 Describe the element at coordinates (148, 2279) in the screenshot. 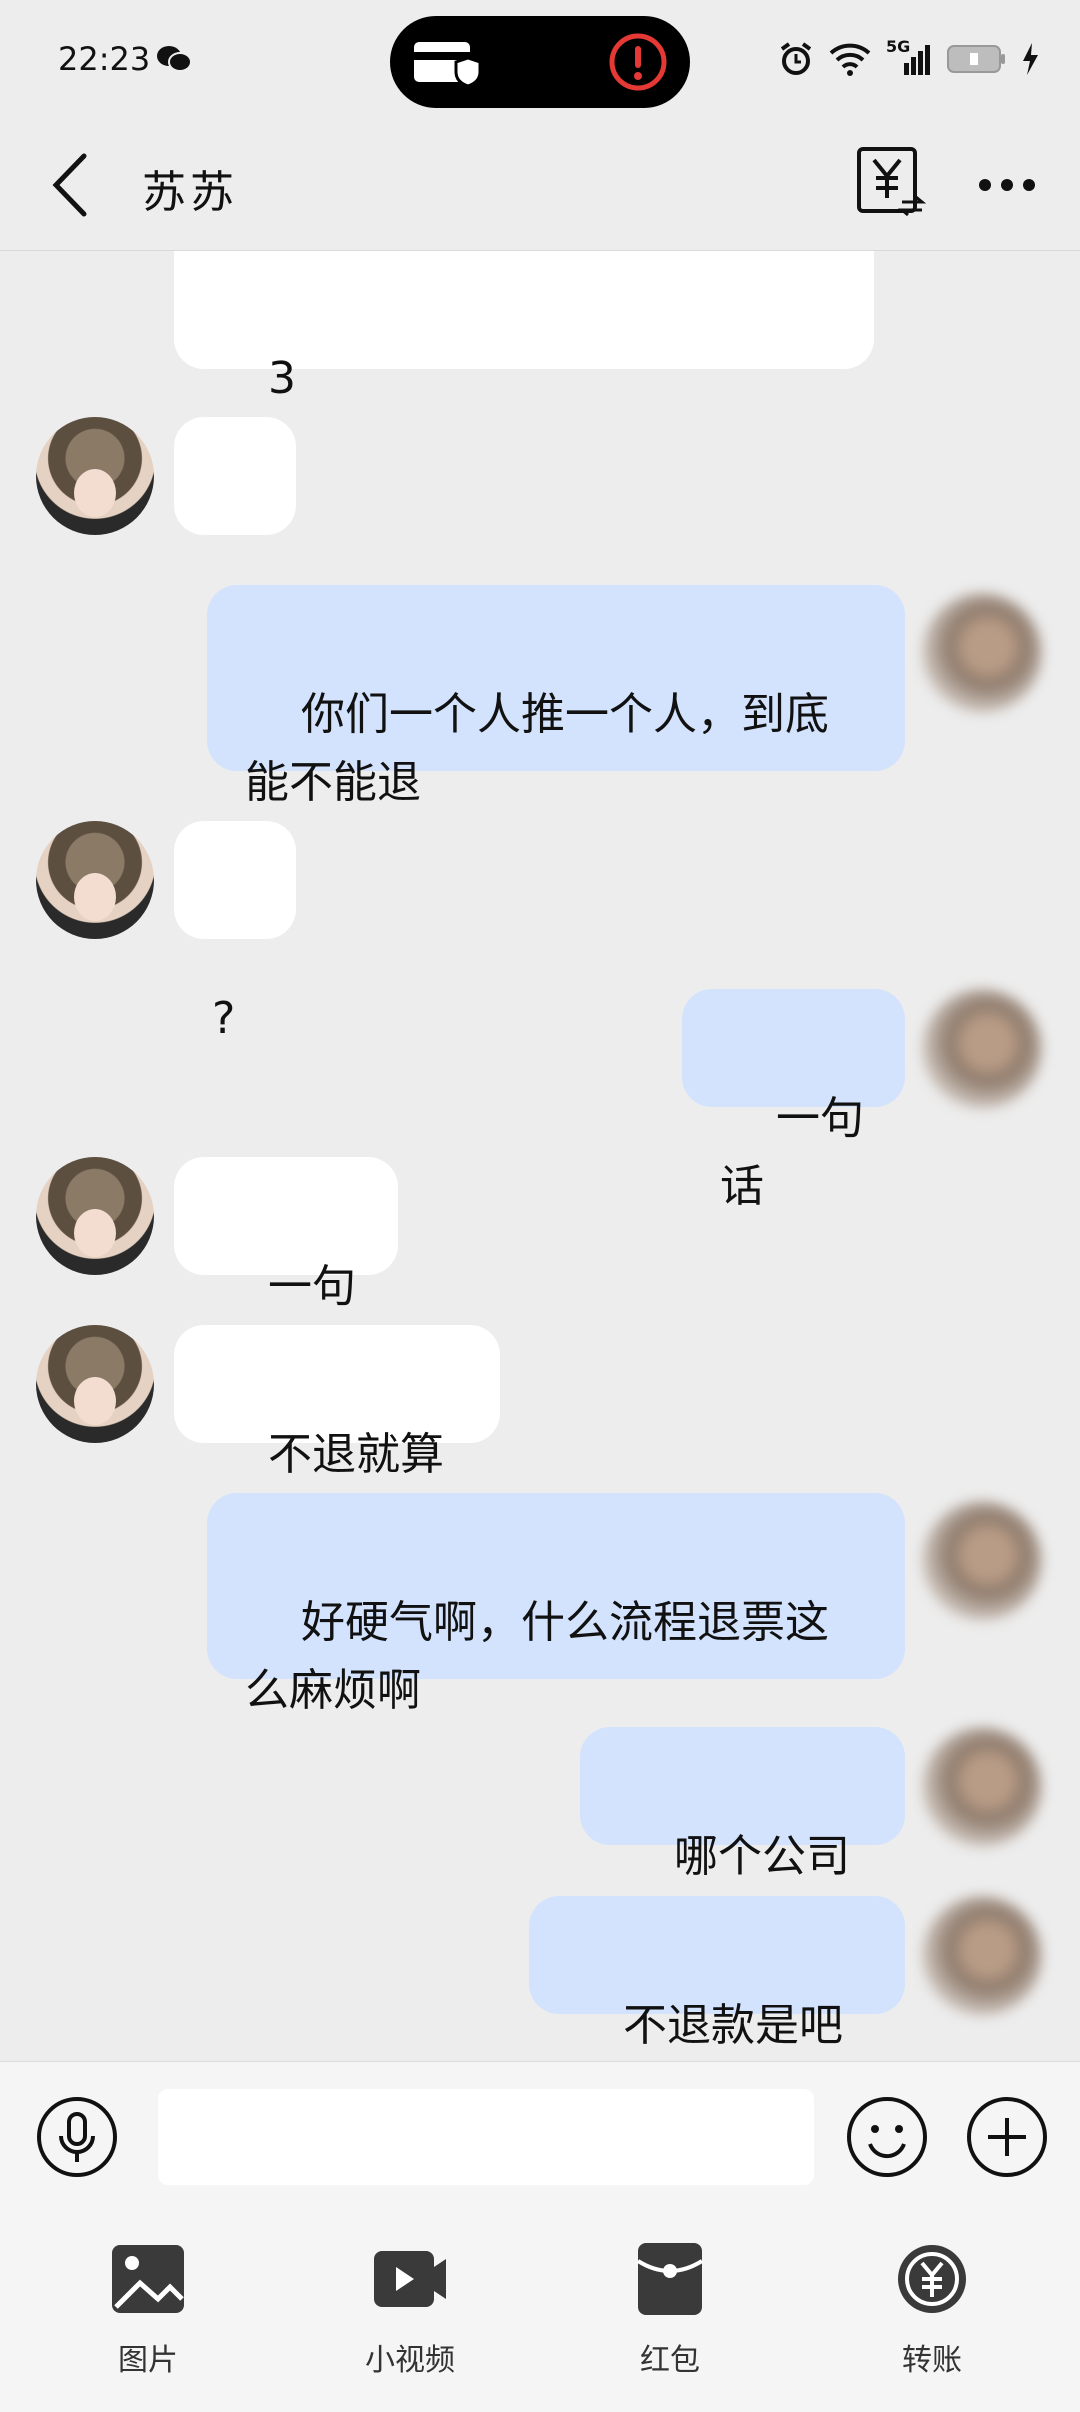

I see `image-icon` at that location.